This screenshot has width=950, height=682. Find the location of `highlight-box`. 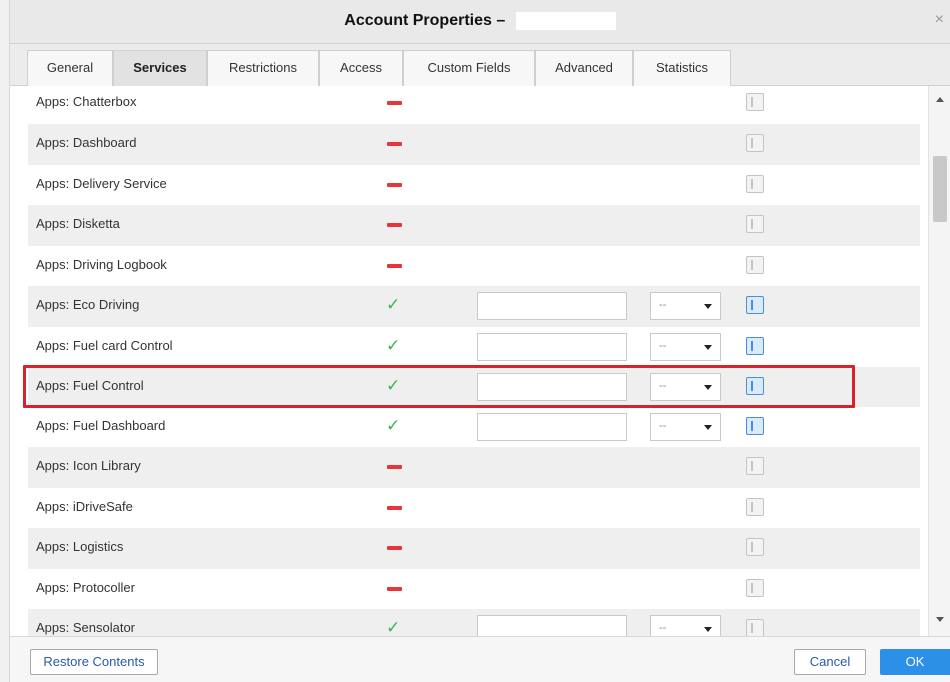

highlight-box is located at coordinates (439, 386).